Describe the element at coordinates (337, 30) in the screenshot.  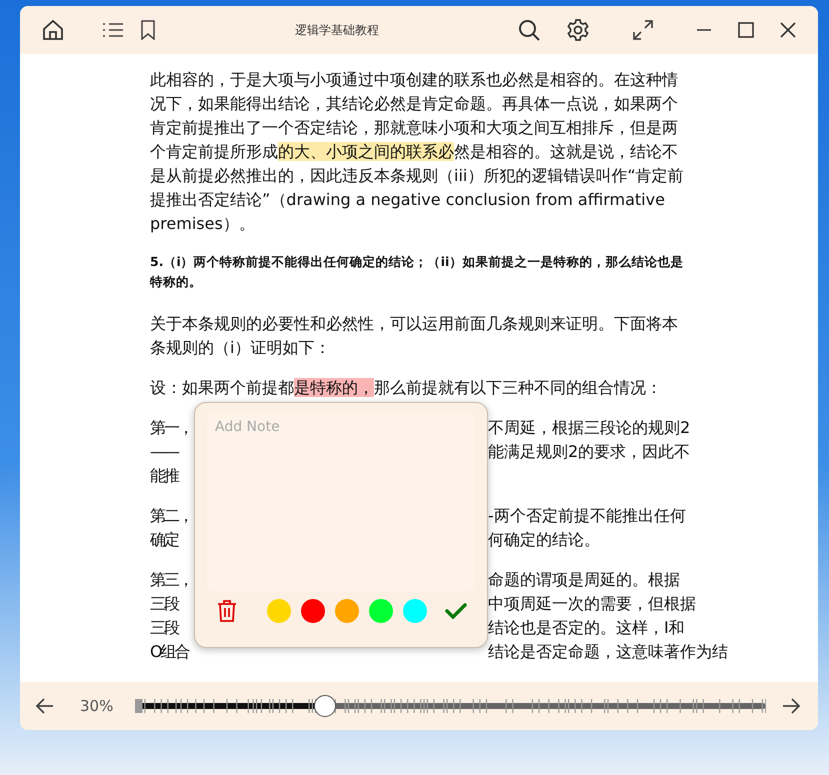
I see `window-title: 逻辑学基础教程` at that location.